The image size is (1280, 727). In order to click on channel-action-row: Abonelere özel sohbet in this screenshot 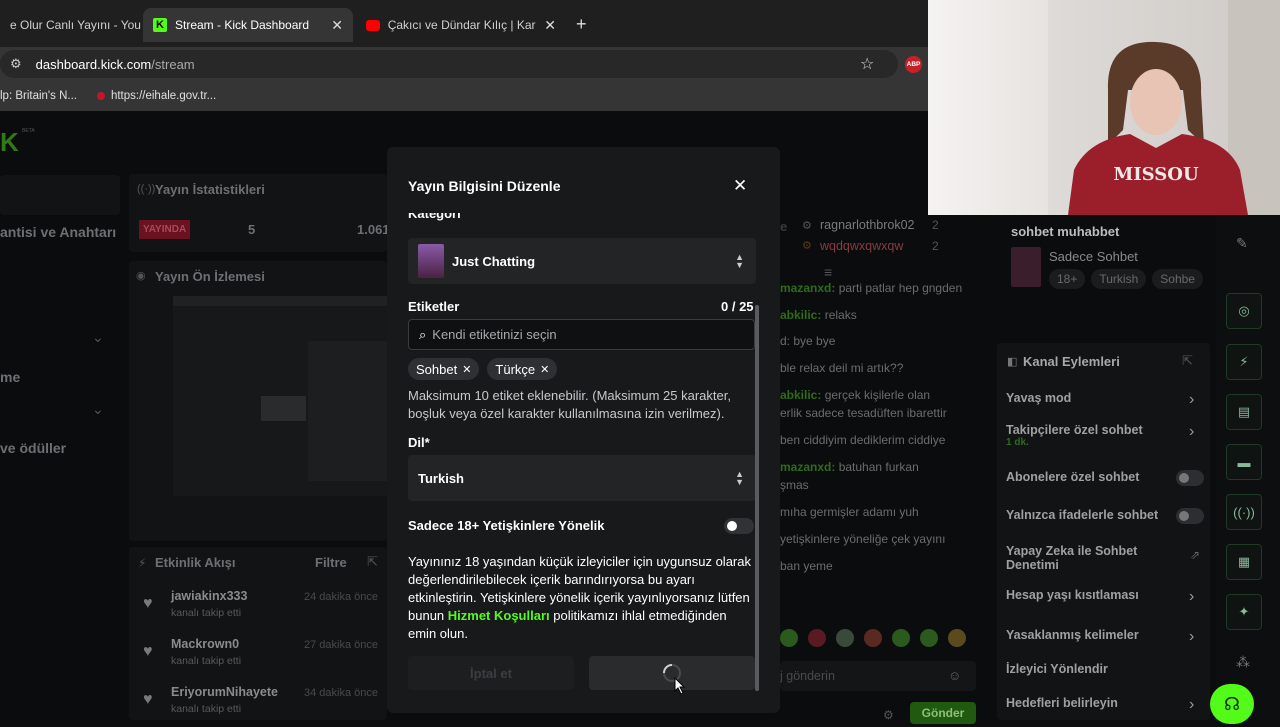, I will do `click(1106, 478)`.